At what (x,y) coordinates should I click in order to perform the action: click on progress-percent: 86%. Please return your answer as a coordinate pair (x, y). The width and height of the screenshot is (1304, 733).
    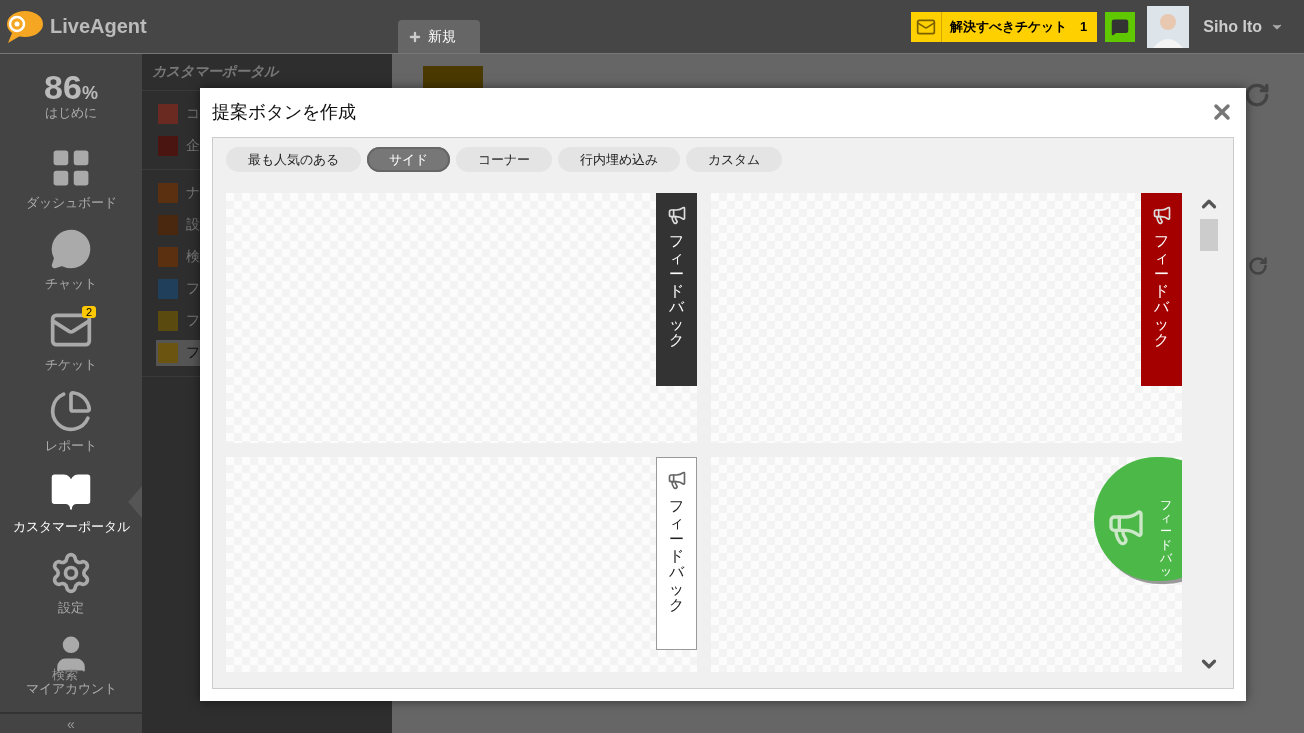
    Looking at the image, I should click on (71, 87).